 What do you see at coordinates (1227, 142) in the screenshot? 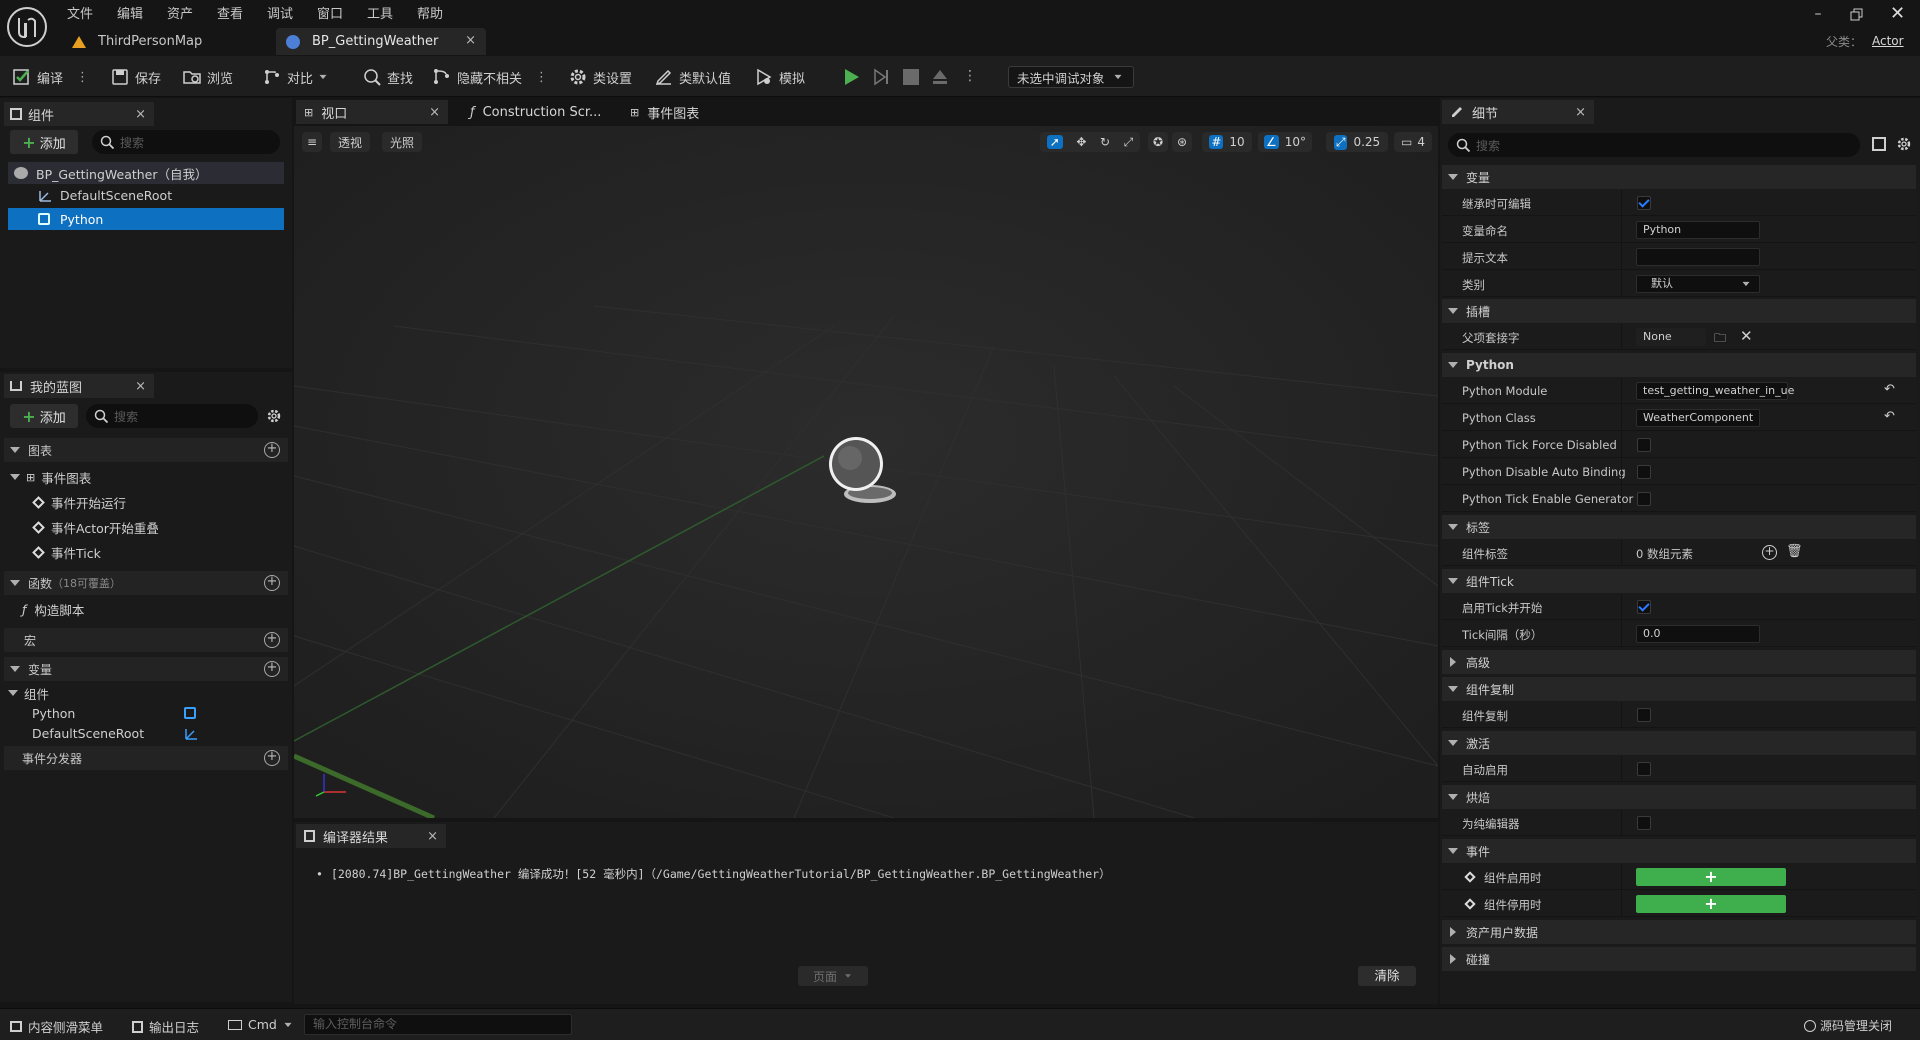
I see `grid-snap-button: # 10` at bounding box center [1227, 142].